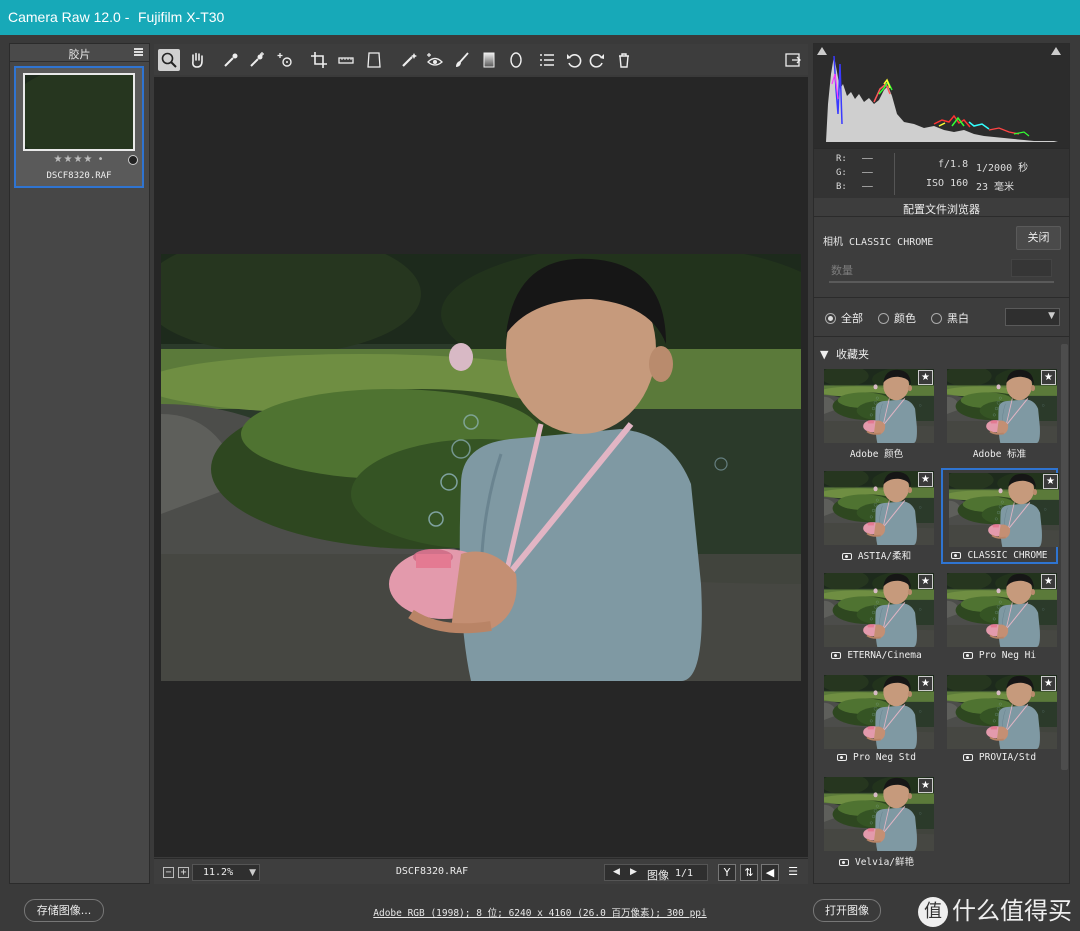  I want to click on shutter-speed: 1/2000 秒, so click(1002, 168).